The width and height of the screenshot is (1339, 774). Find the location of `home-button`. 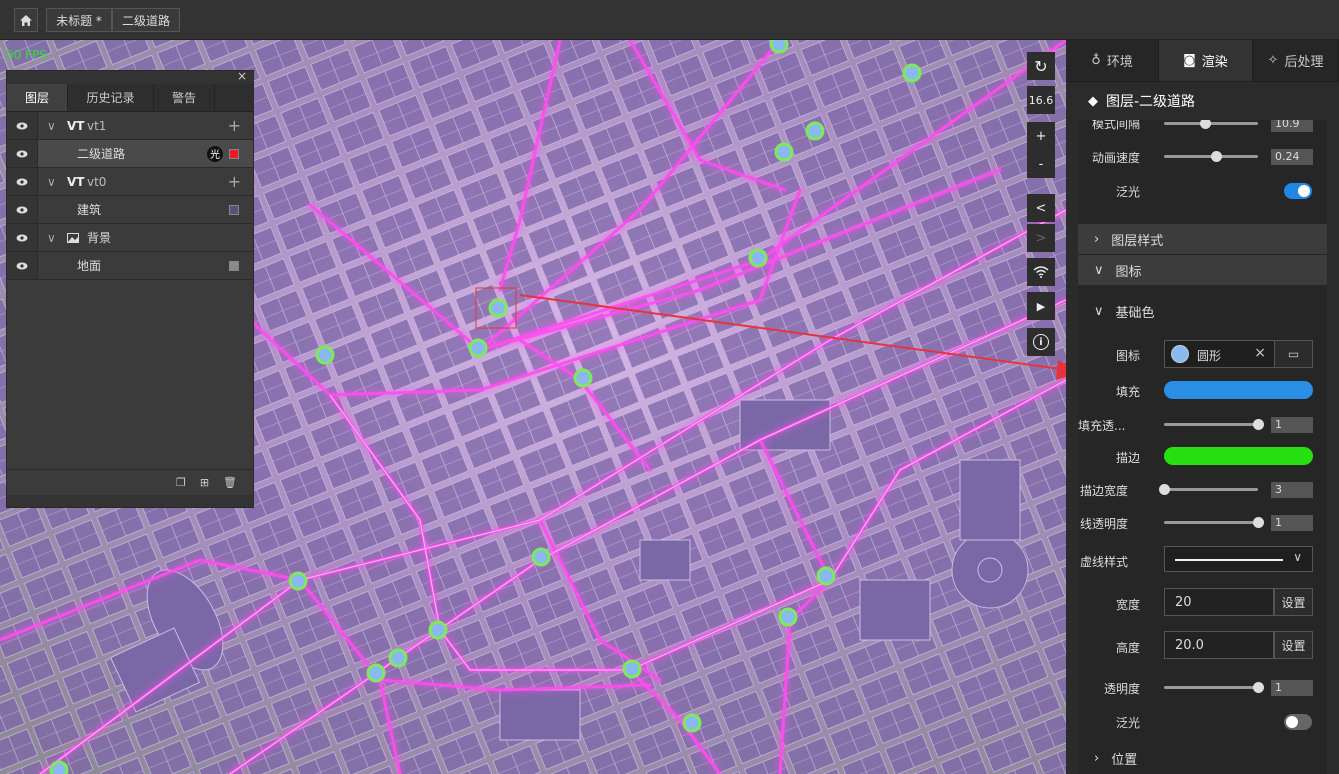

home-button is located at coordinates (26, 20).